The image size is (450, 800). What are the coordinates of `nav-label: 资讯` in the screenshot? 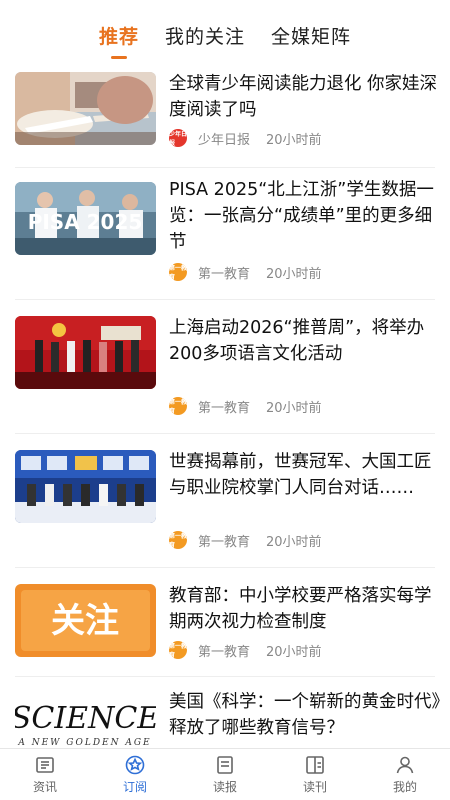 It's located at (44, 787).